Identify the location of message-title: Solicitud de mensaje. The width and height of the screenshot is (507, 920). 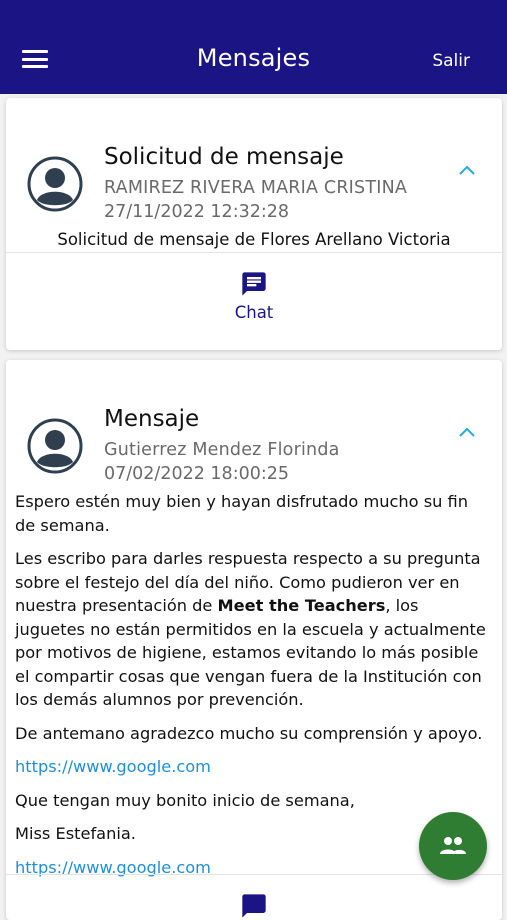
(224, 157).